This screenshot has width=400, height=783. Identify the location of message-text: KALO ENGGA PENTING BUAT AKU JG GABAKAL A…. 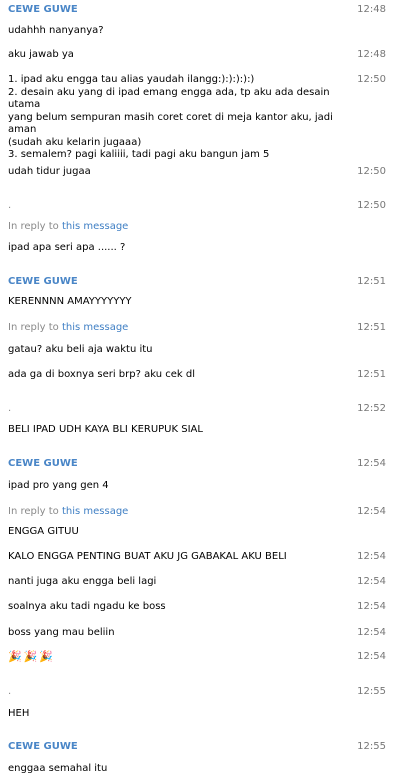
(147, 556).